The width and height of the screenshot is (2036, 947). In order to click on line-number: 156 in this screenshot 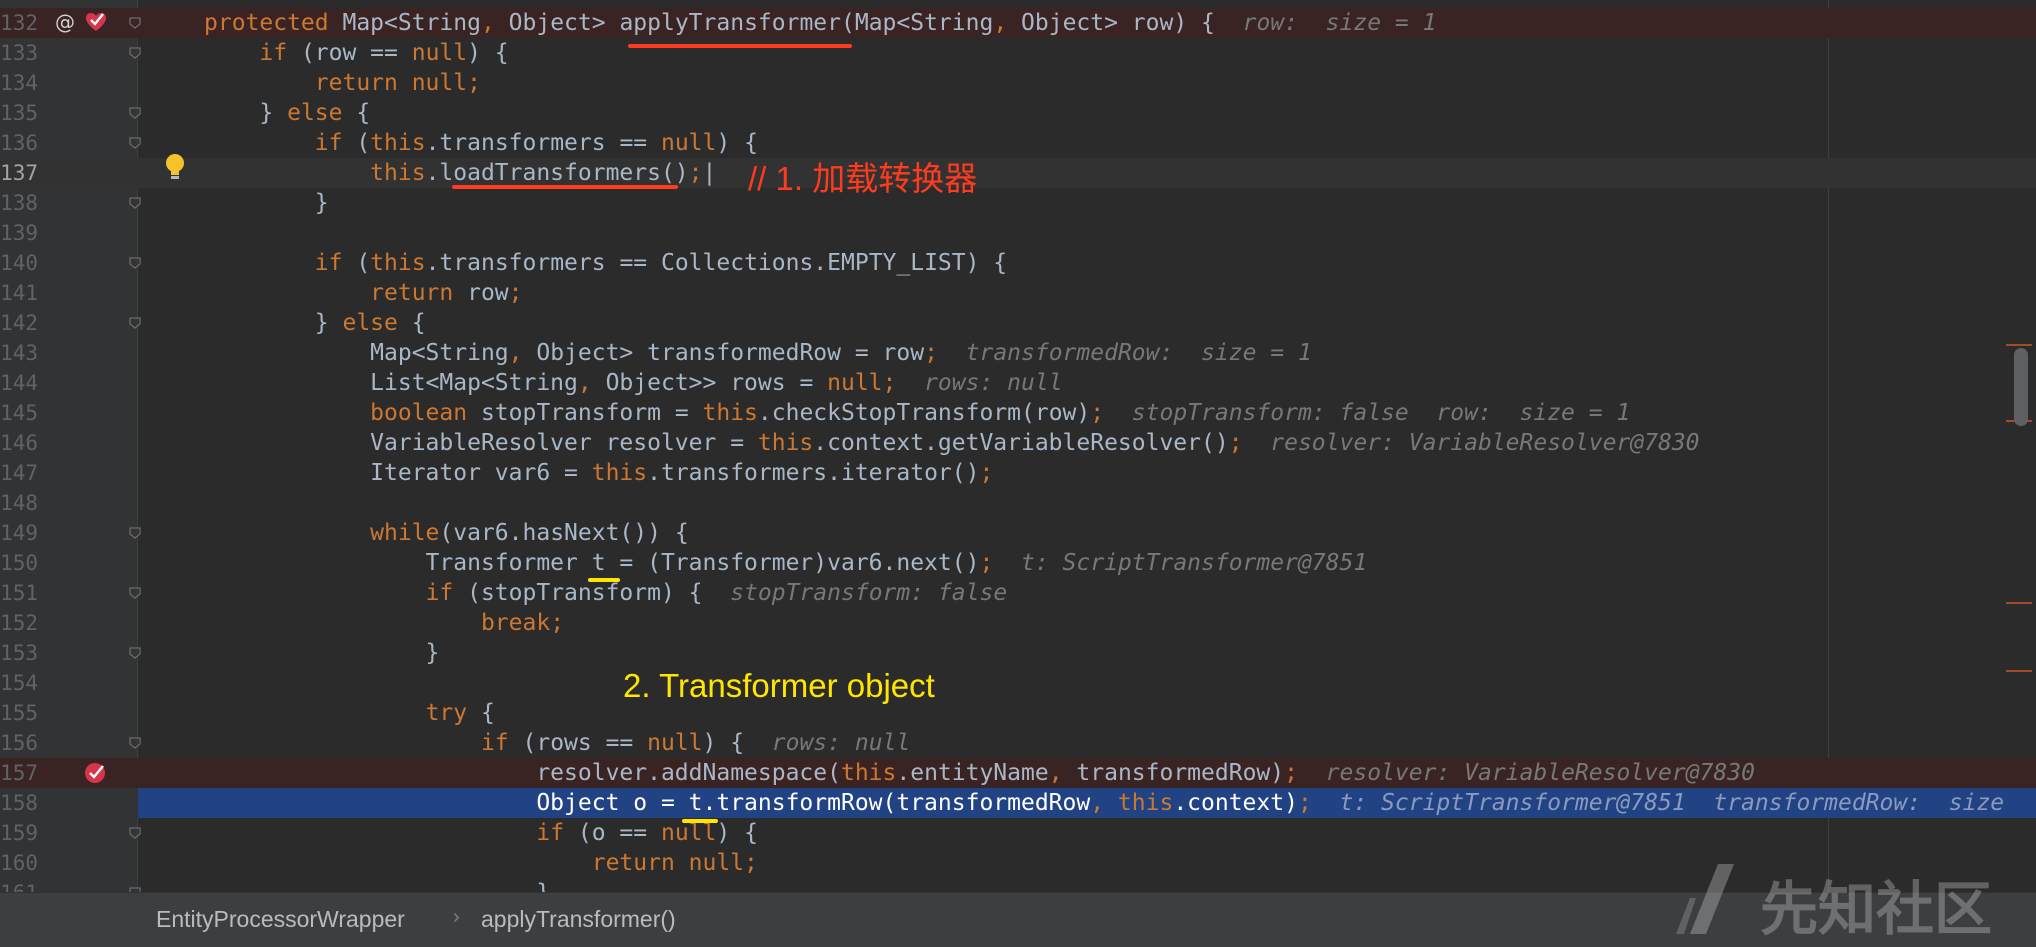, I will do `click(19, 743)`.